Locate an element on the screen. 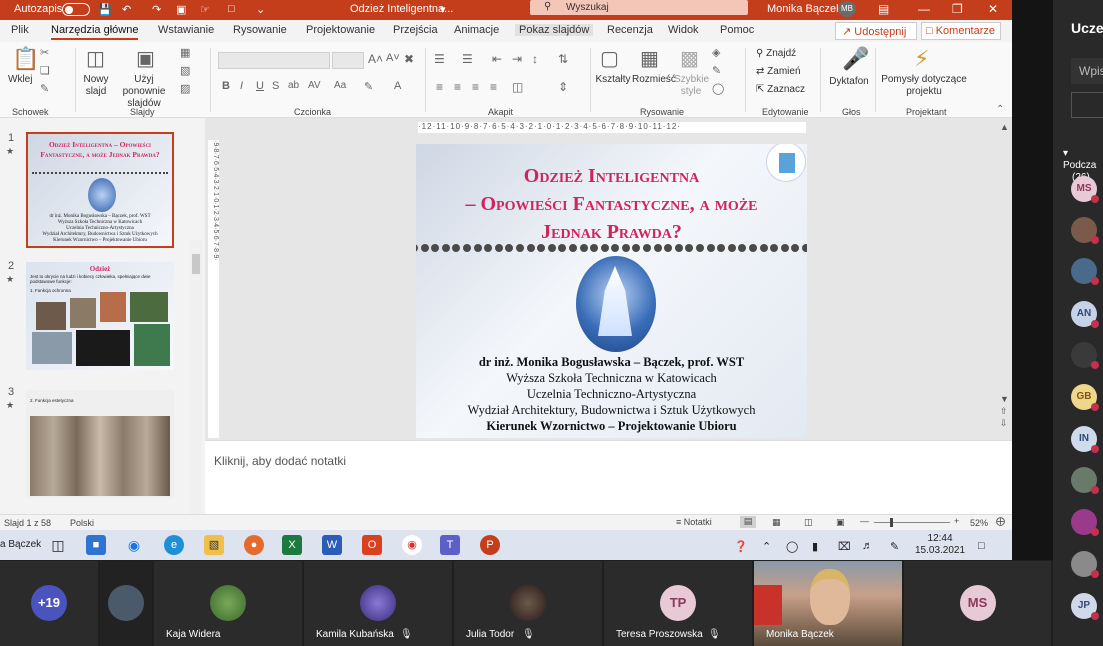  tab-animacje: Animacje is located at coordinates (476, 30).